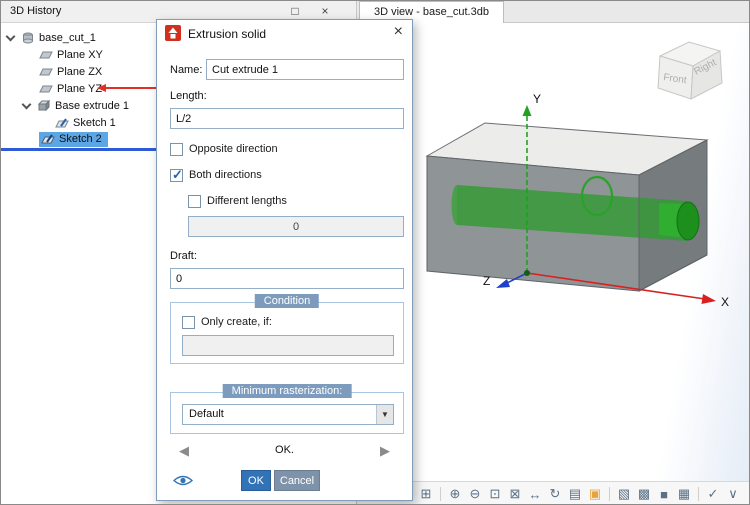  Describe the element at coordinates (535, 494) in the screenshot. I see `pan-icon: ↔` at that location.